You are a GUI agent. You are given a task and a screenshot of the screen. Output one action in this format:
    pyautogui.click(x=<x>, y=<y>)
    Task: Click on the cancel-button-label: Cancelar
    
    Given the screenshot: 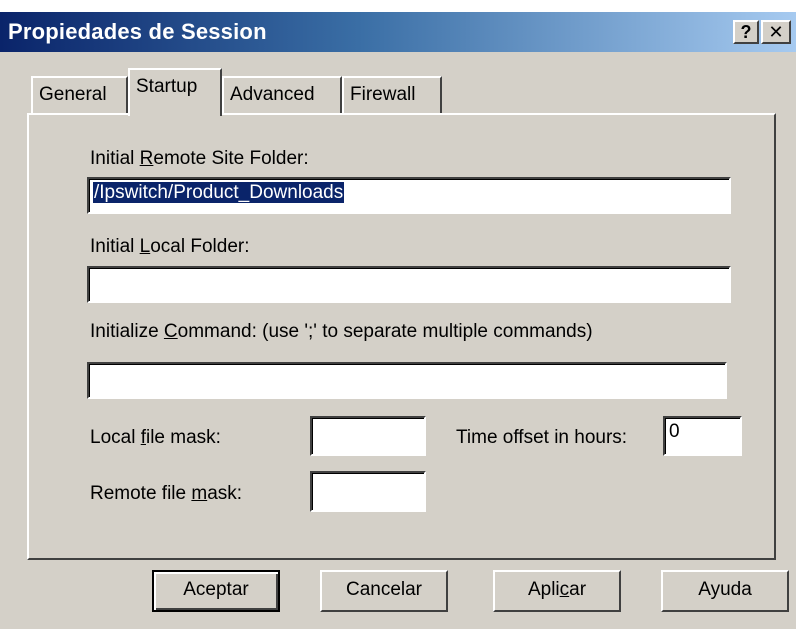 What is the action you would take?
    pyautogui.click(x=384, y=589)
    